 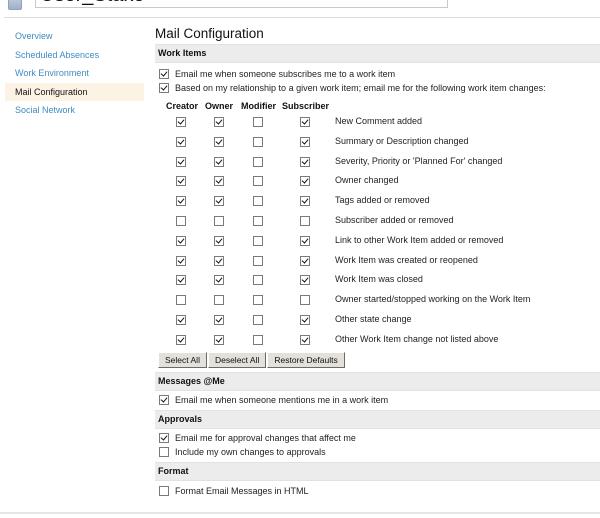 I want to click on change-type-label: Other state change, so click(x=373, y=319).